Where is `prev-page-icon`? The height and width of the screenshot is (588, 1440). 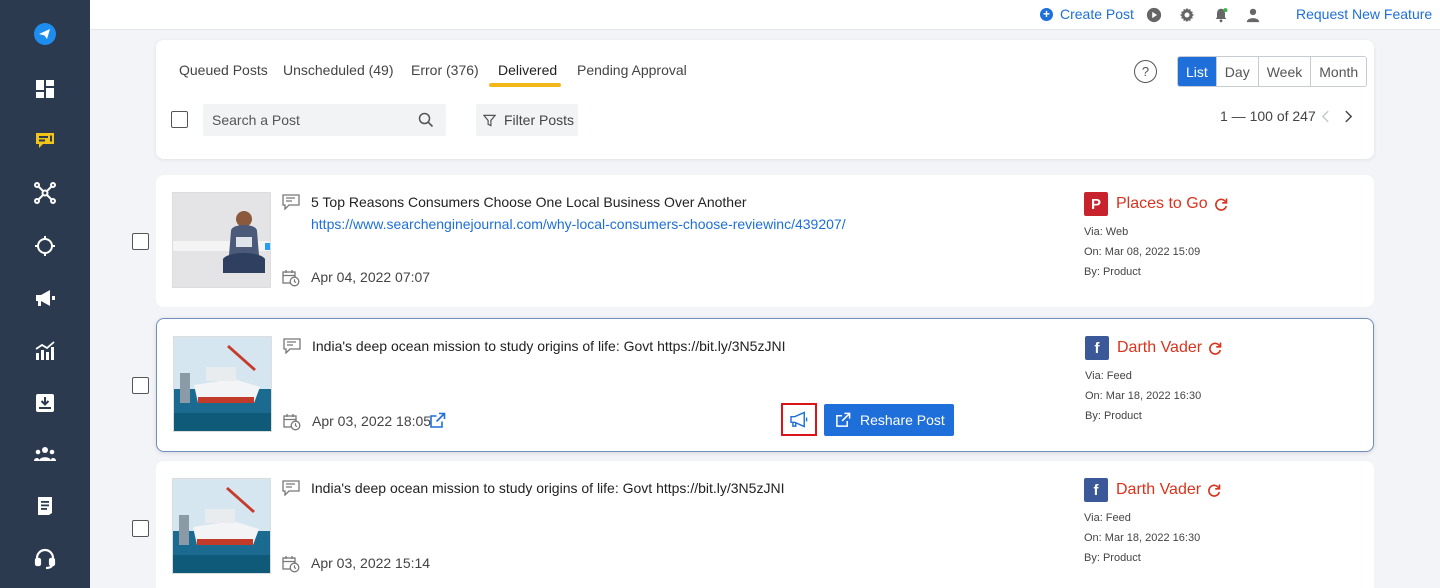 prev-page-icon is located at coordinates (1325, 116).